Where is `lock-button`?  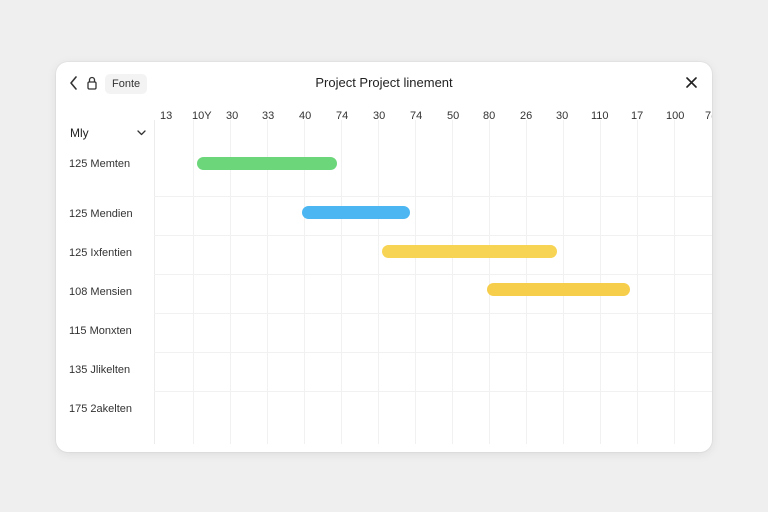 lock-button is located at coordinates (92, 83).